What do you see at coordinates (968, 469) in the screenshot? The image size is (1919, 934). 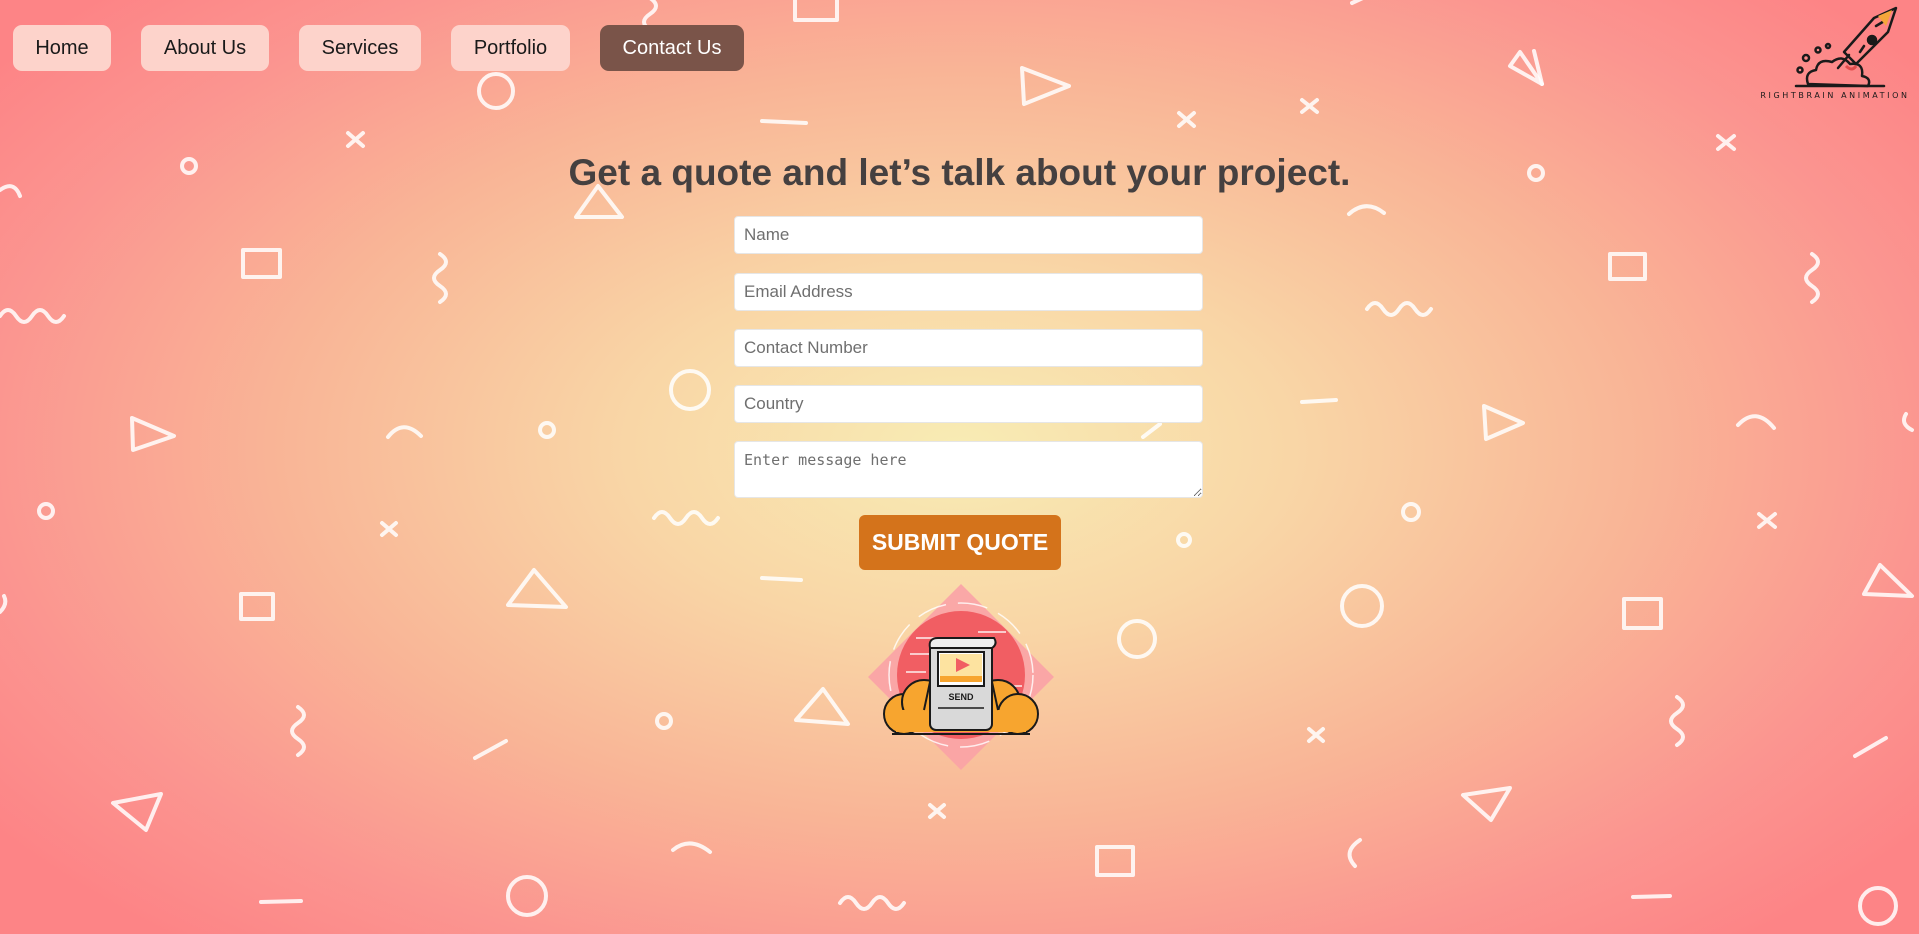 I see `message-field` at bounding box center [968, 469].